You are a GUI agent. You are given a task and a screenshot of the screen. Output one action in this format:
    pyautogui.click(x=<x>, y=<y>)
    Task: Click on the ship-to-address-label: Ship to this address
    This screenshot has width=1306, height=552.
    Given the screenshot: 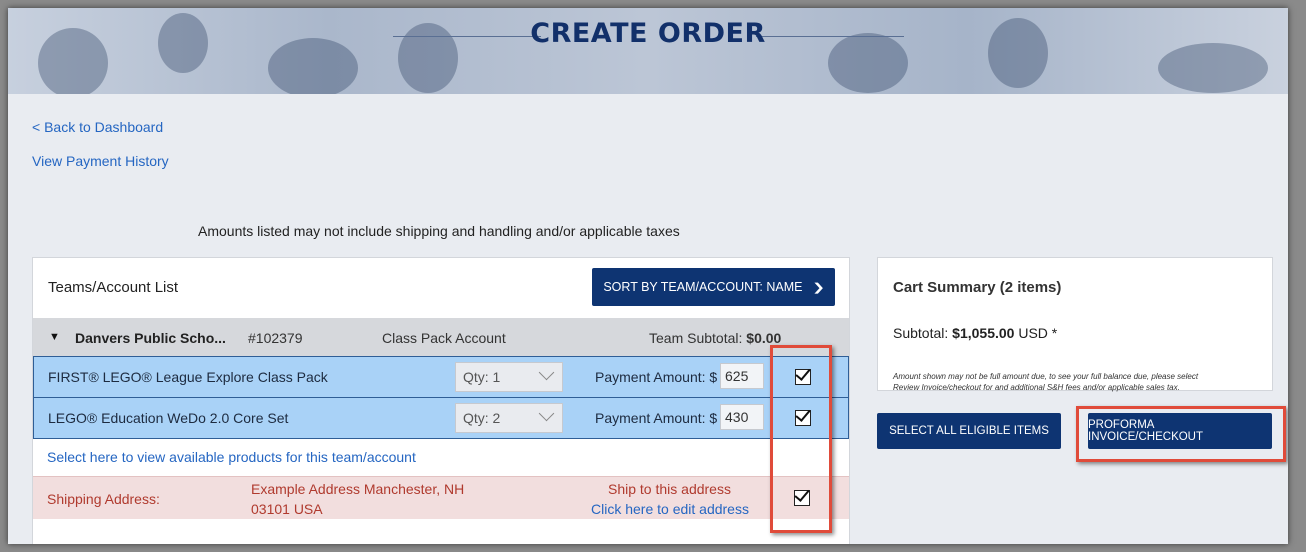 What is the action you would take?
    pyautogui.click(x=669, y=489)
    